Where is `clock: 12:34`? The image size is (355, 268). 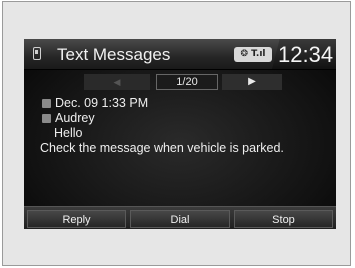 clock: 12:34 is located at coordinates (306, 54).